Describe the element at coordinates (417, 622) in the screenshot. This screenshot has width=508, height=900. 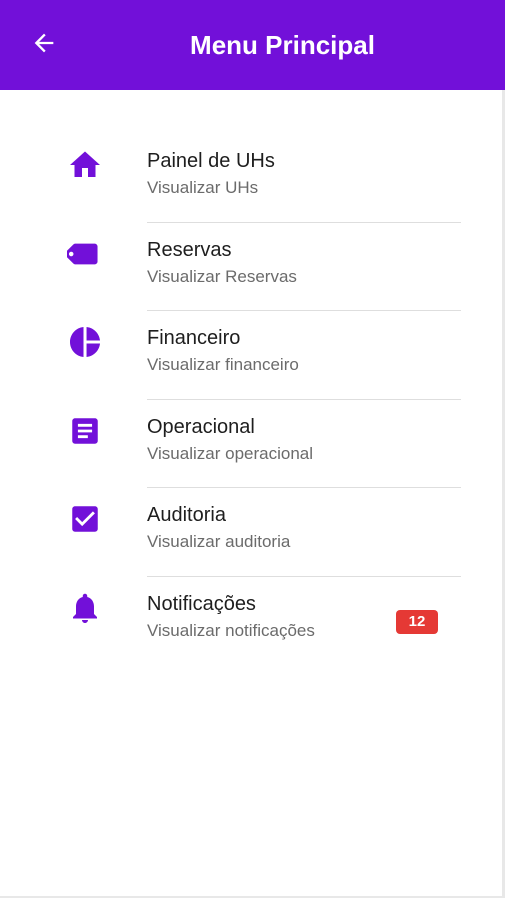
I see `notification-count-badge: 12` at that location.